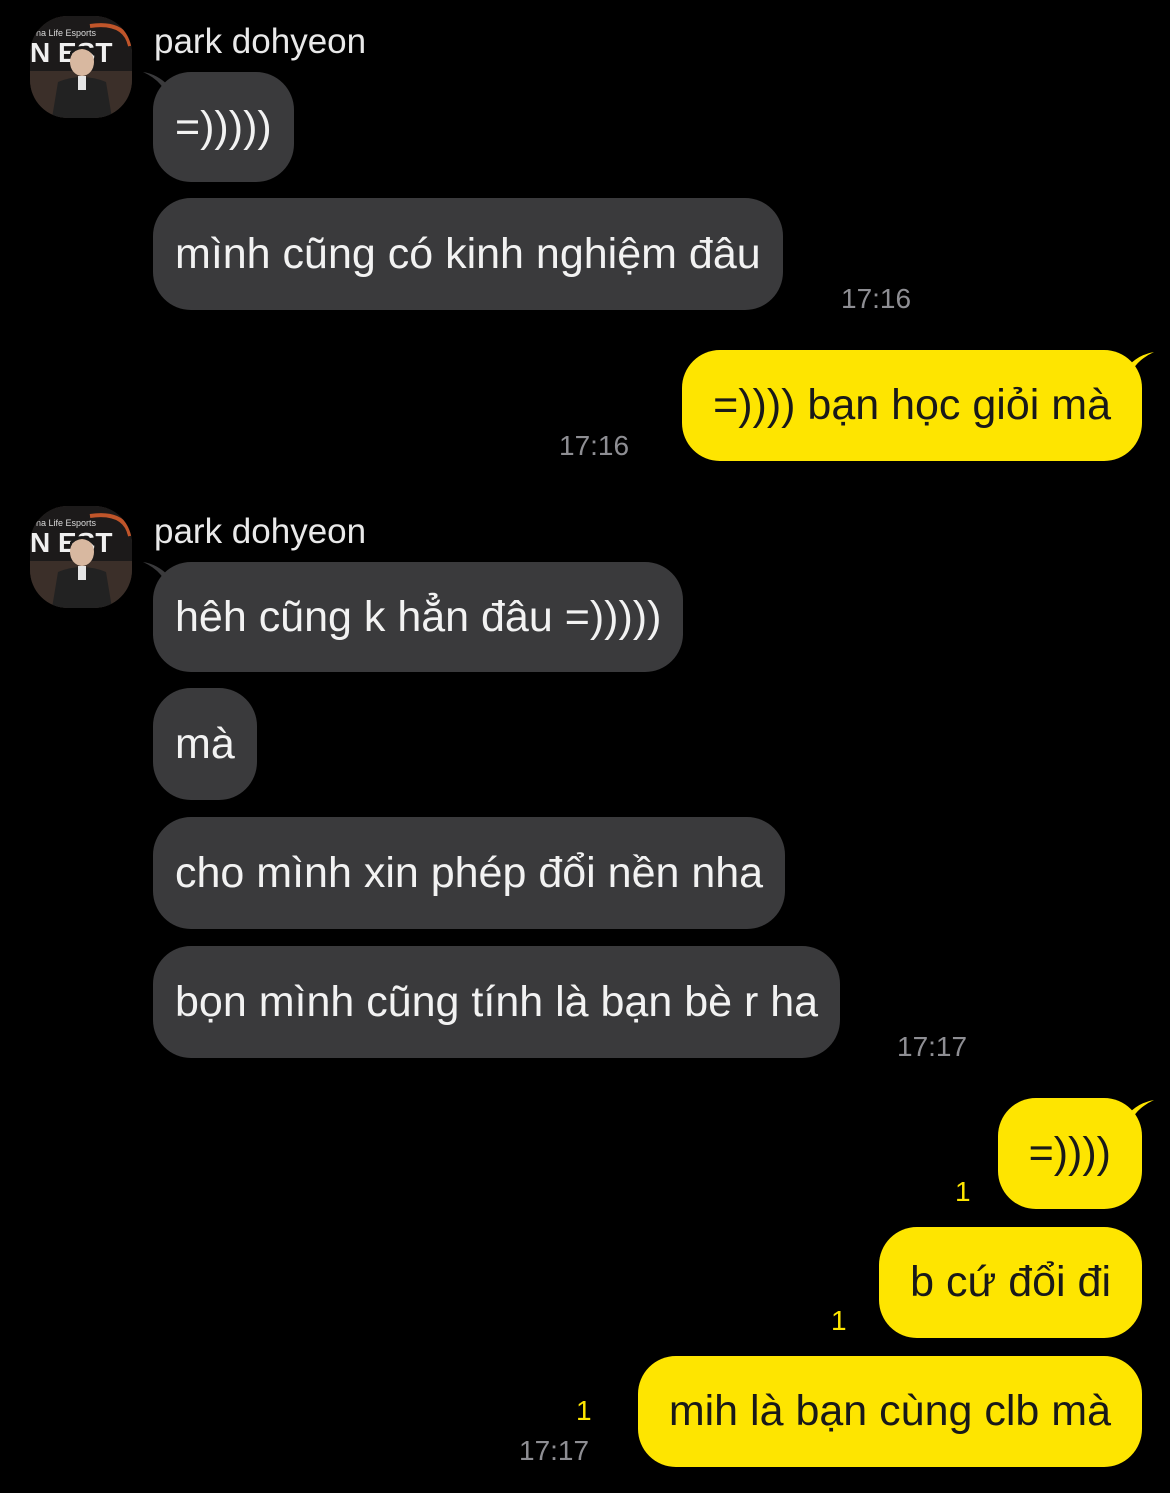 Image resolution: width=1170 pixels, height=1493 pixels. I want to click on message-bubble: hêh cũng k hẳn đâu =))))), so click(418, 617).